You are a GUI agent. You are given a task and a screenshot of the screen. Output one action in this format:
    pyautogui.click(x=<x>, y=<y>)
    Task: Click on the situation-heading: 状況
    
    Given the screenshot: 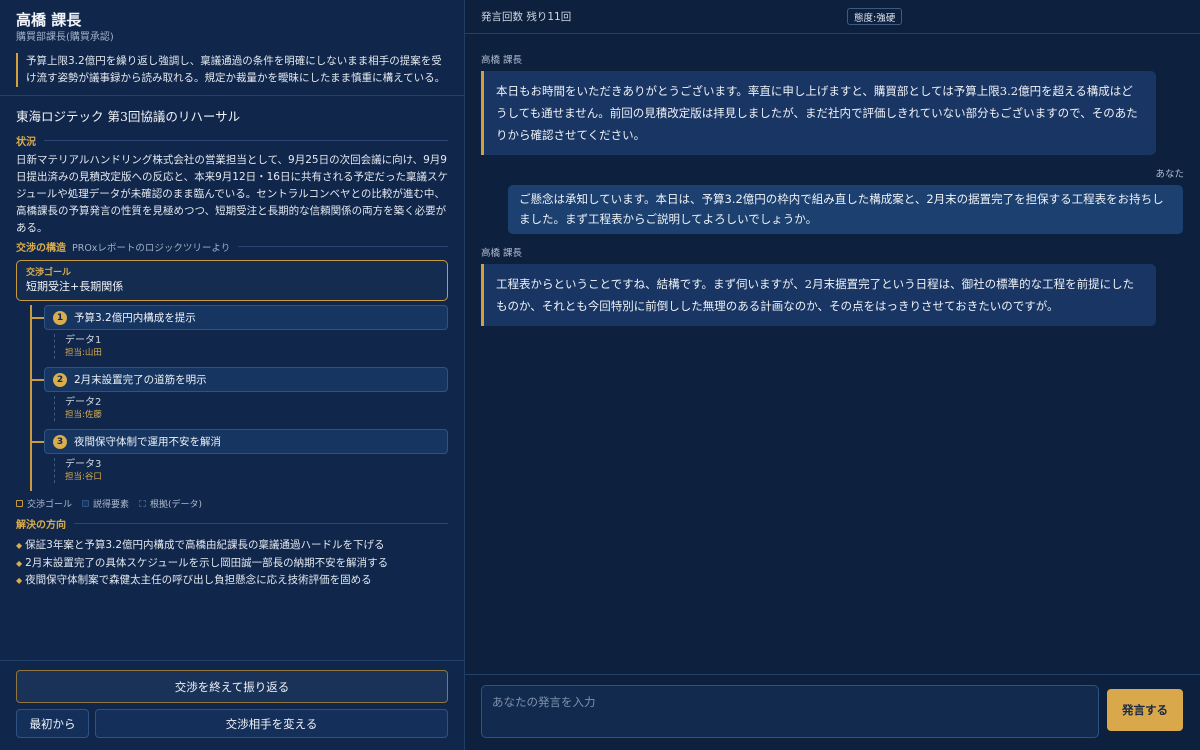 What is the action you would take?
    pyautogui.click(x=232, y=140)
    